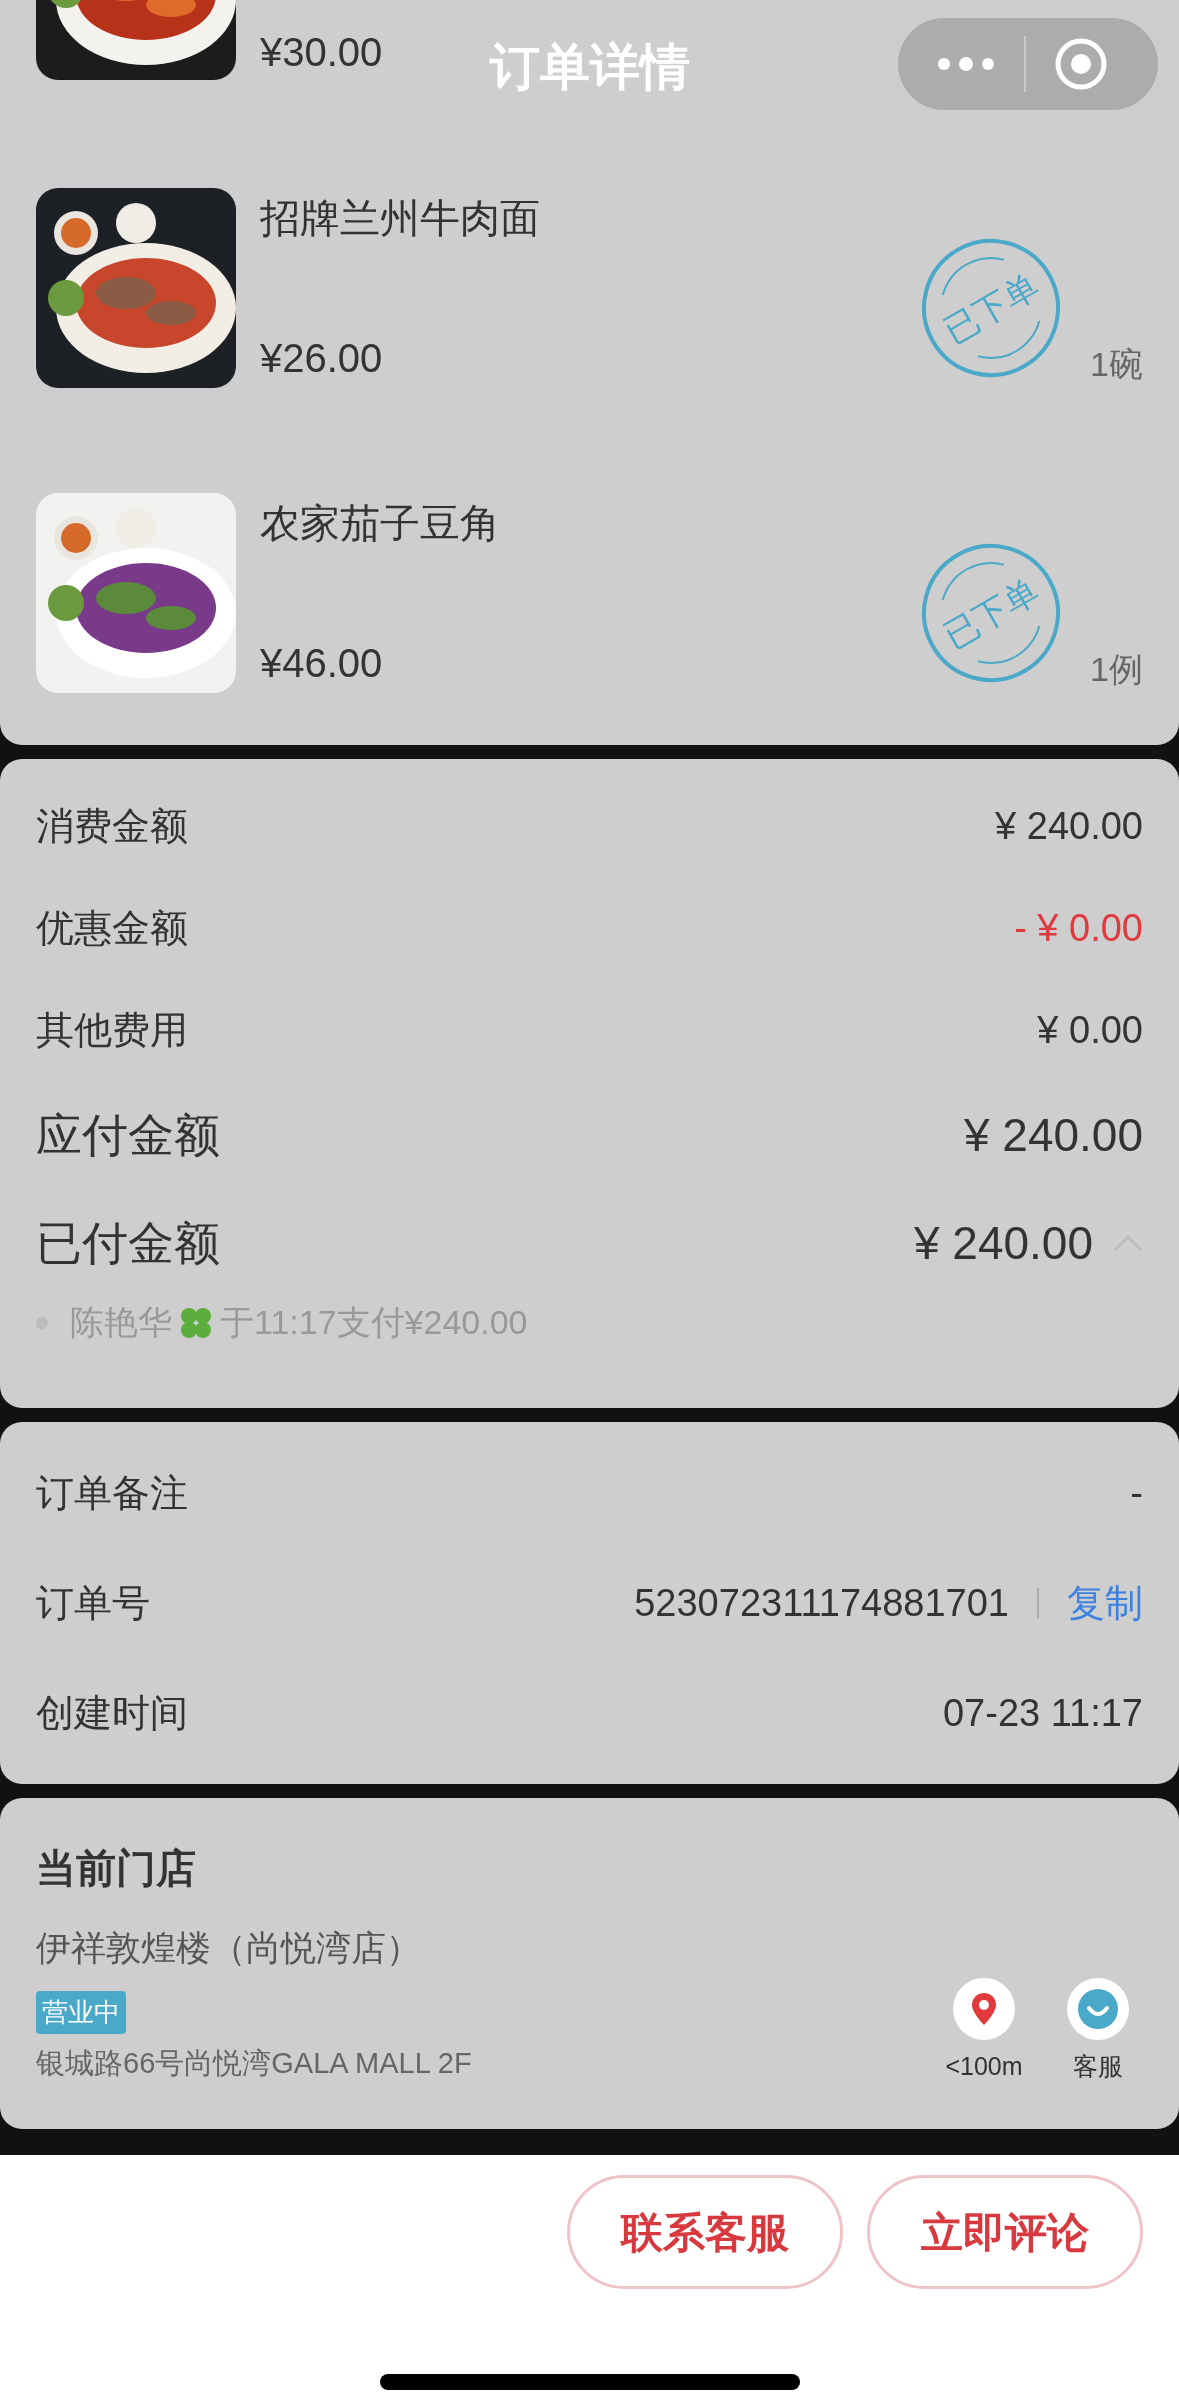 This screenshot has height=2393, width=1179. I want to click on amount-label: 优惠金额, so click(112, 928).